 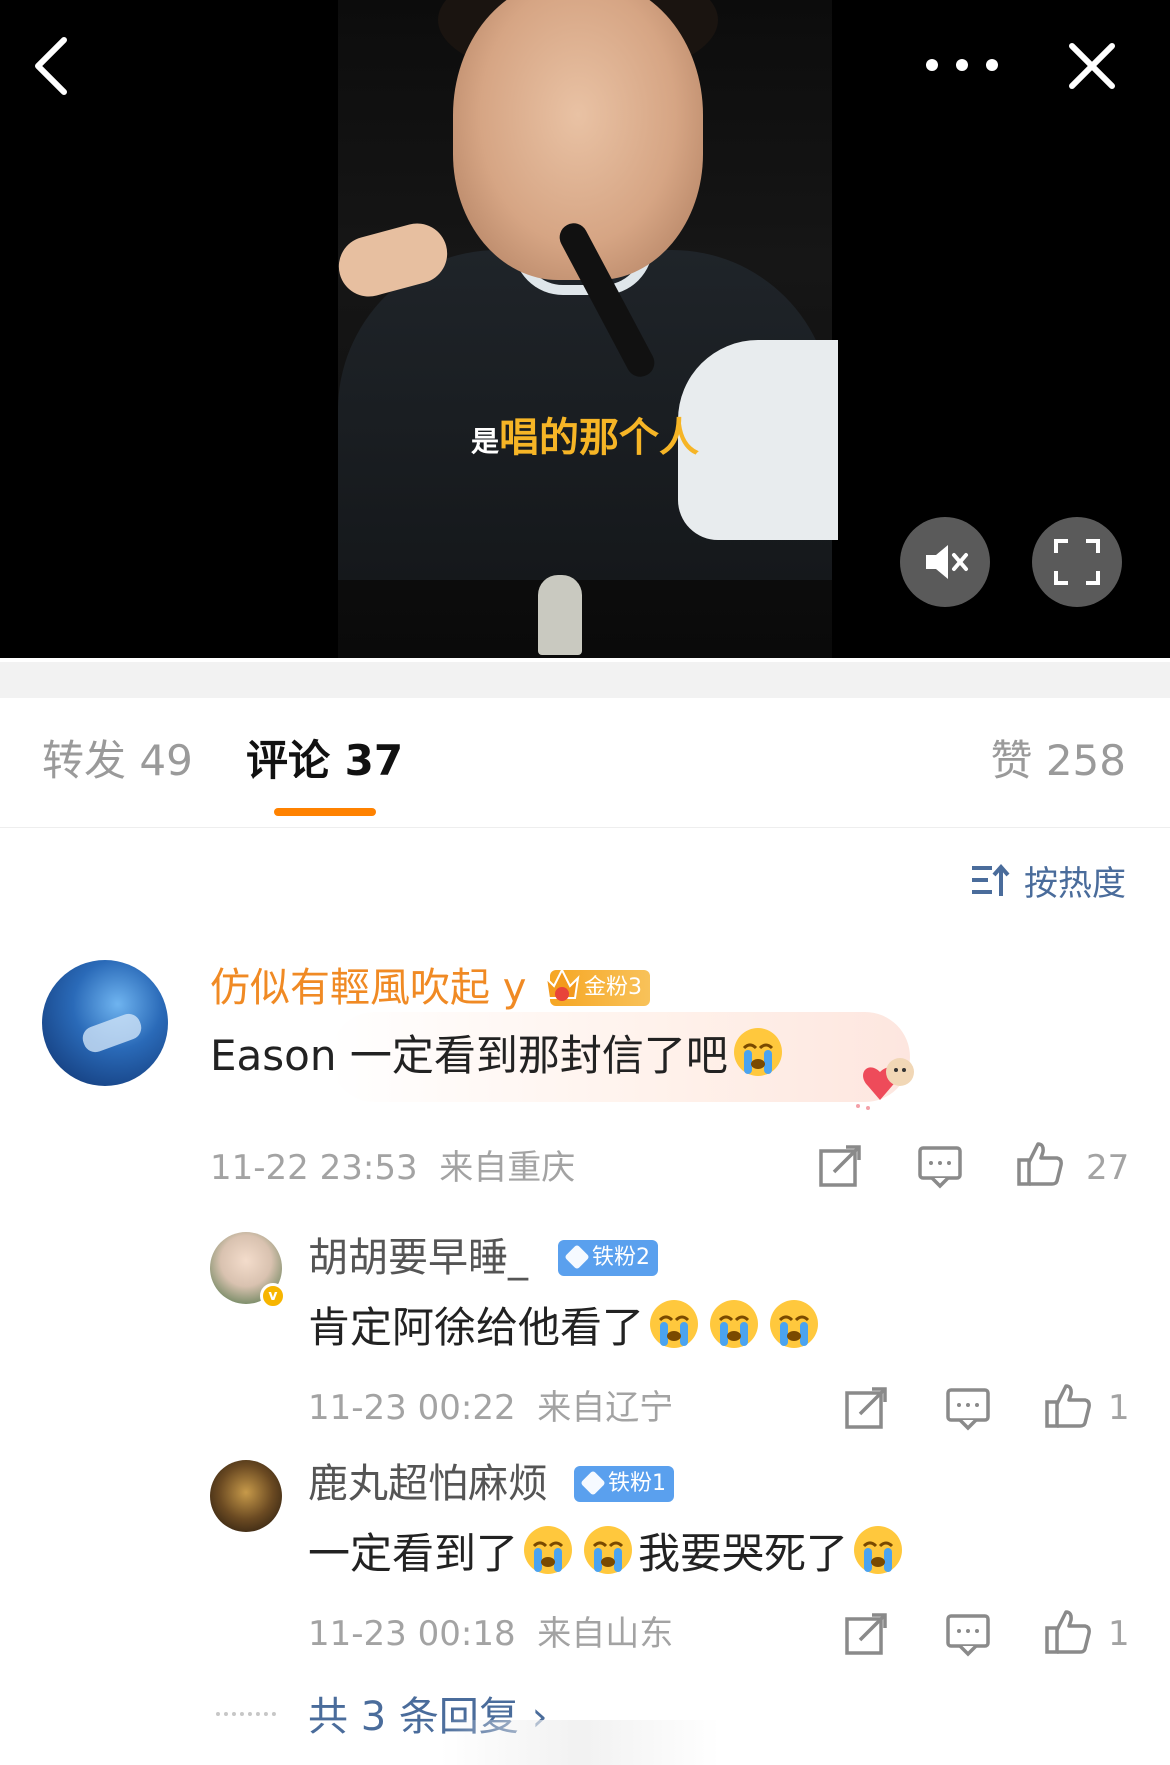 What do you see at coordinates (613, 987) in the screenshot?
I see `fan-badge-label: 金粉3` at bounding box center [613, 987].